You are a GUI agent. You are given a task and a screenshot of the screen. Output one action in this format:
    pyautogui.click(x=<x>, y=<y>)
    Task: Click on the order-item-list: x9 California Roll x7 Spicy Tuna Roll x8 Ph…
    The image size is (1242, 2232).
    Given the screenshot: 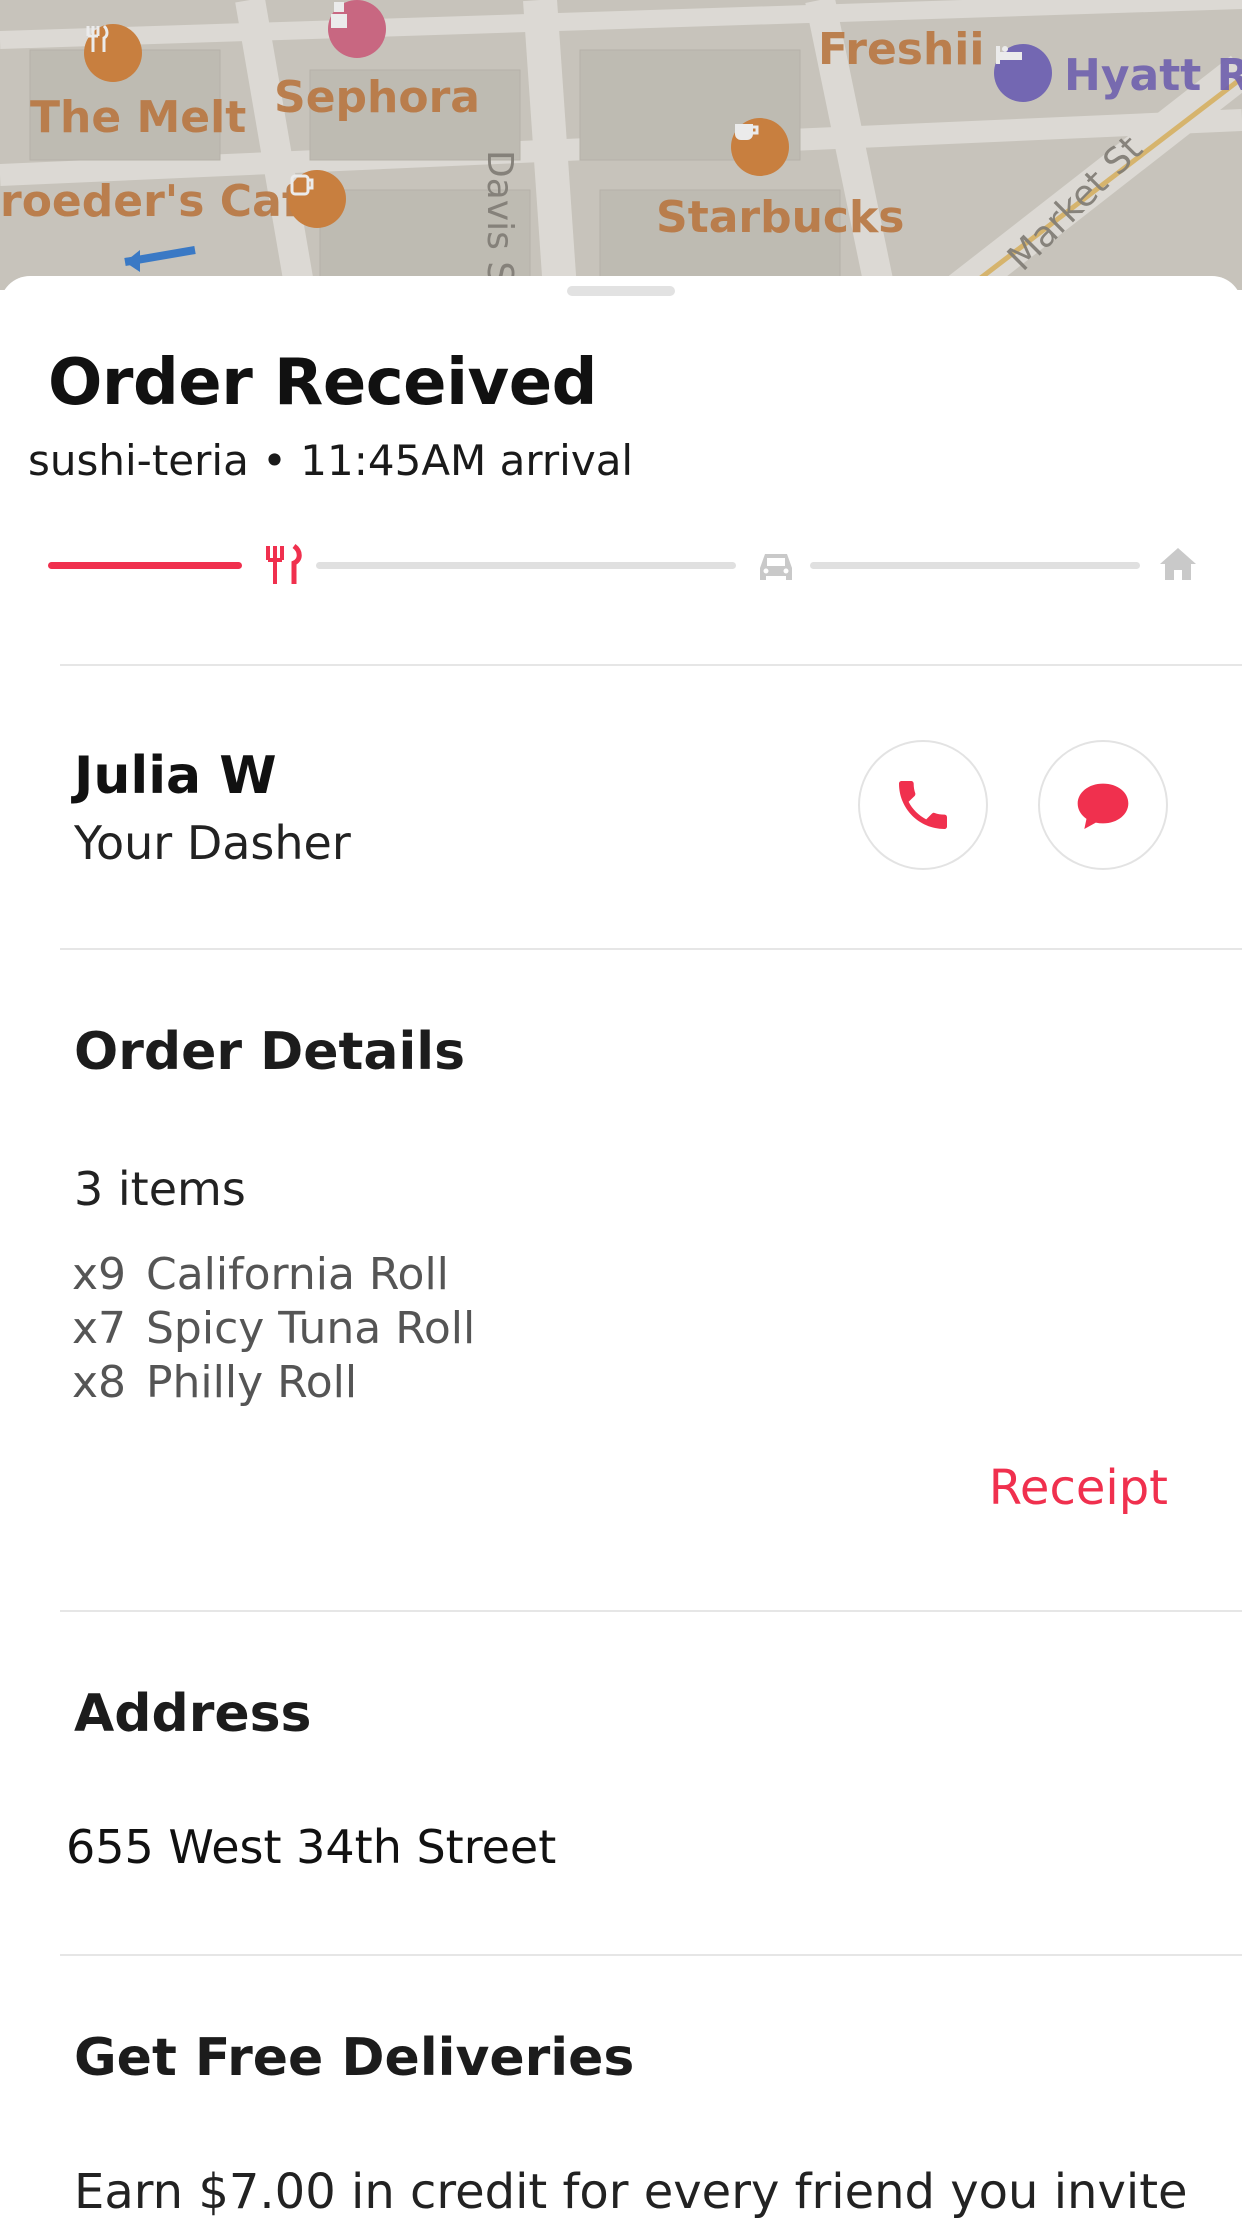 What is the action you would take?
    pyautogui.click(x=273, y=1329)
    